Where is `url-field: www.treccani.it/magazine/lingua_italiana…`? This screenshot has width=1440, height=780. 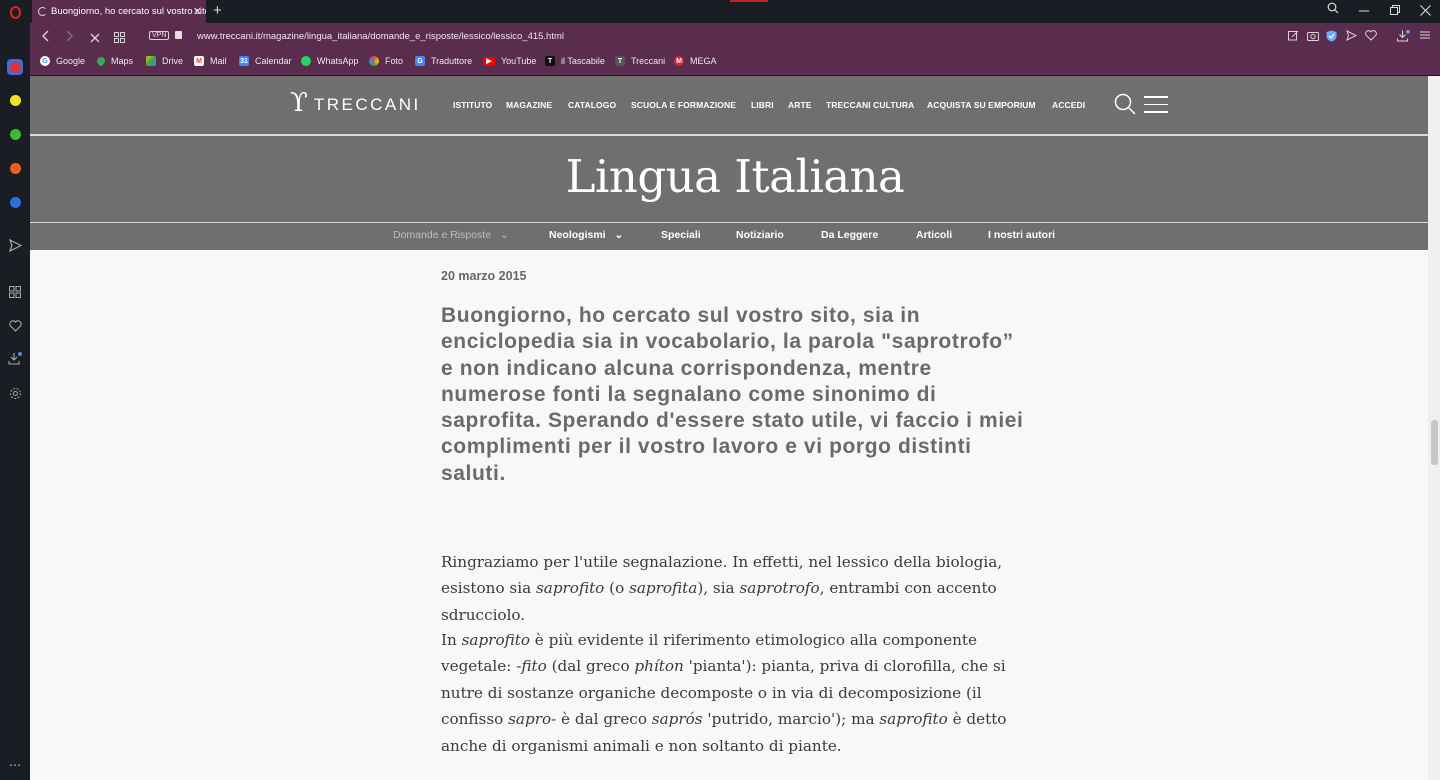 url-field: www.treccani.it/magazine/lingua_italiana… is located at coordinates (380, 36).